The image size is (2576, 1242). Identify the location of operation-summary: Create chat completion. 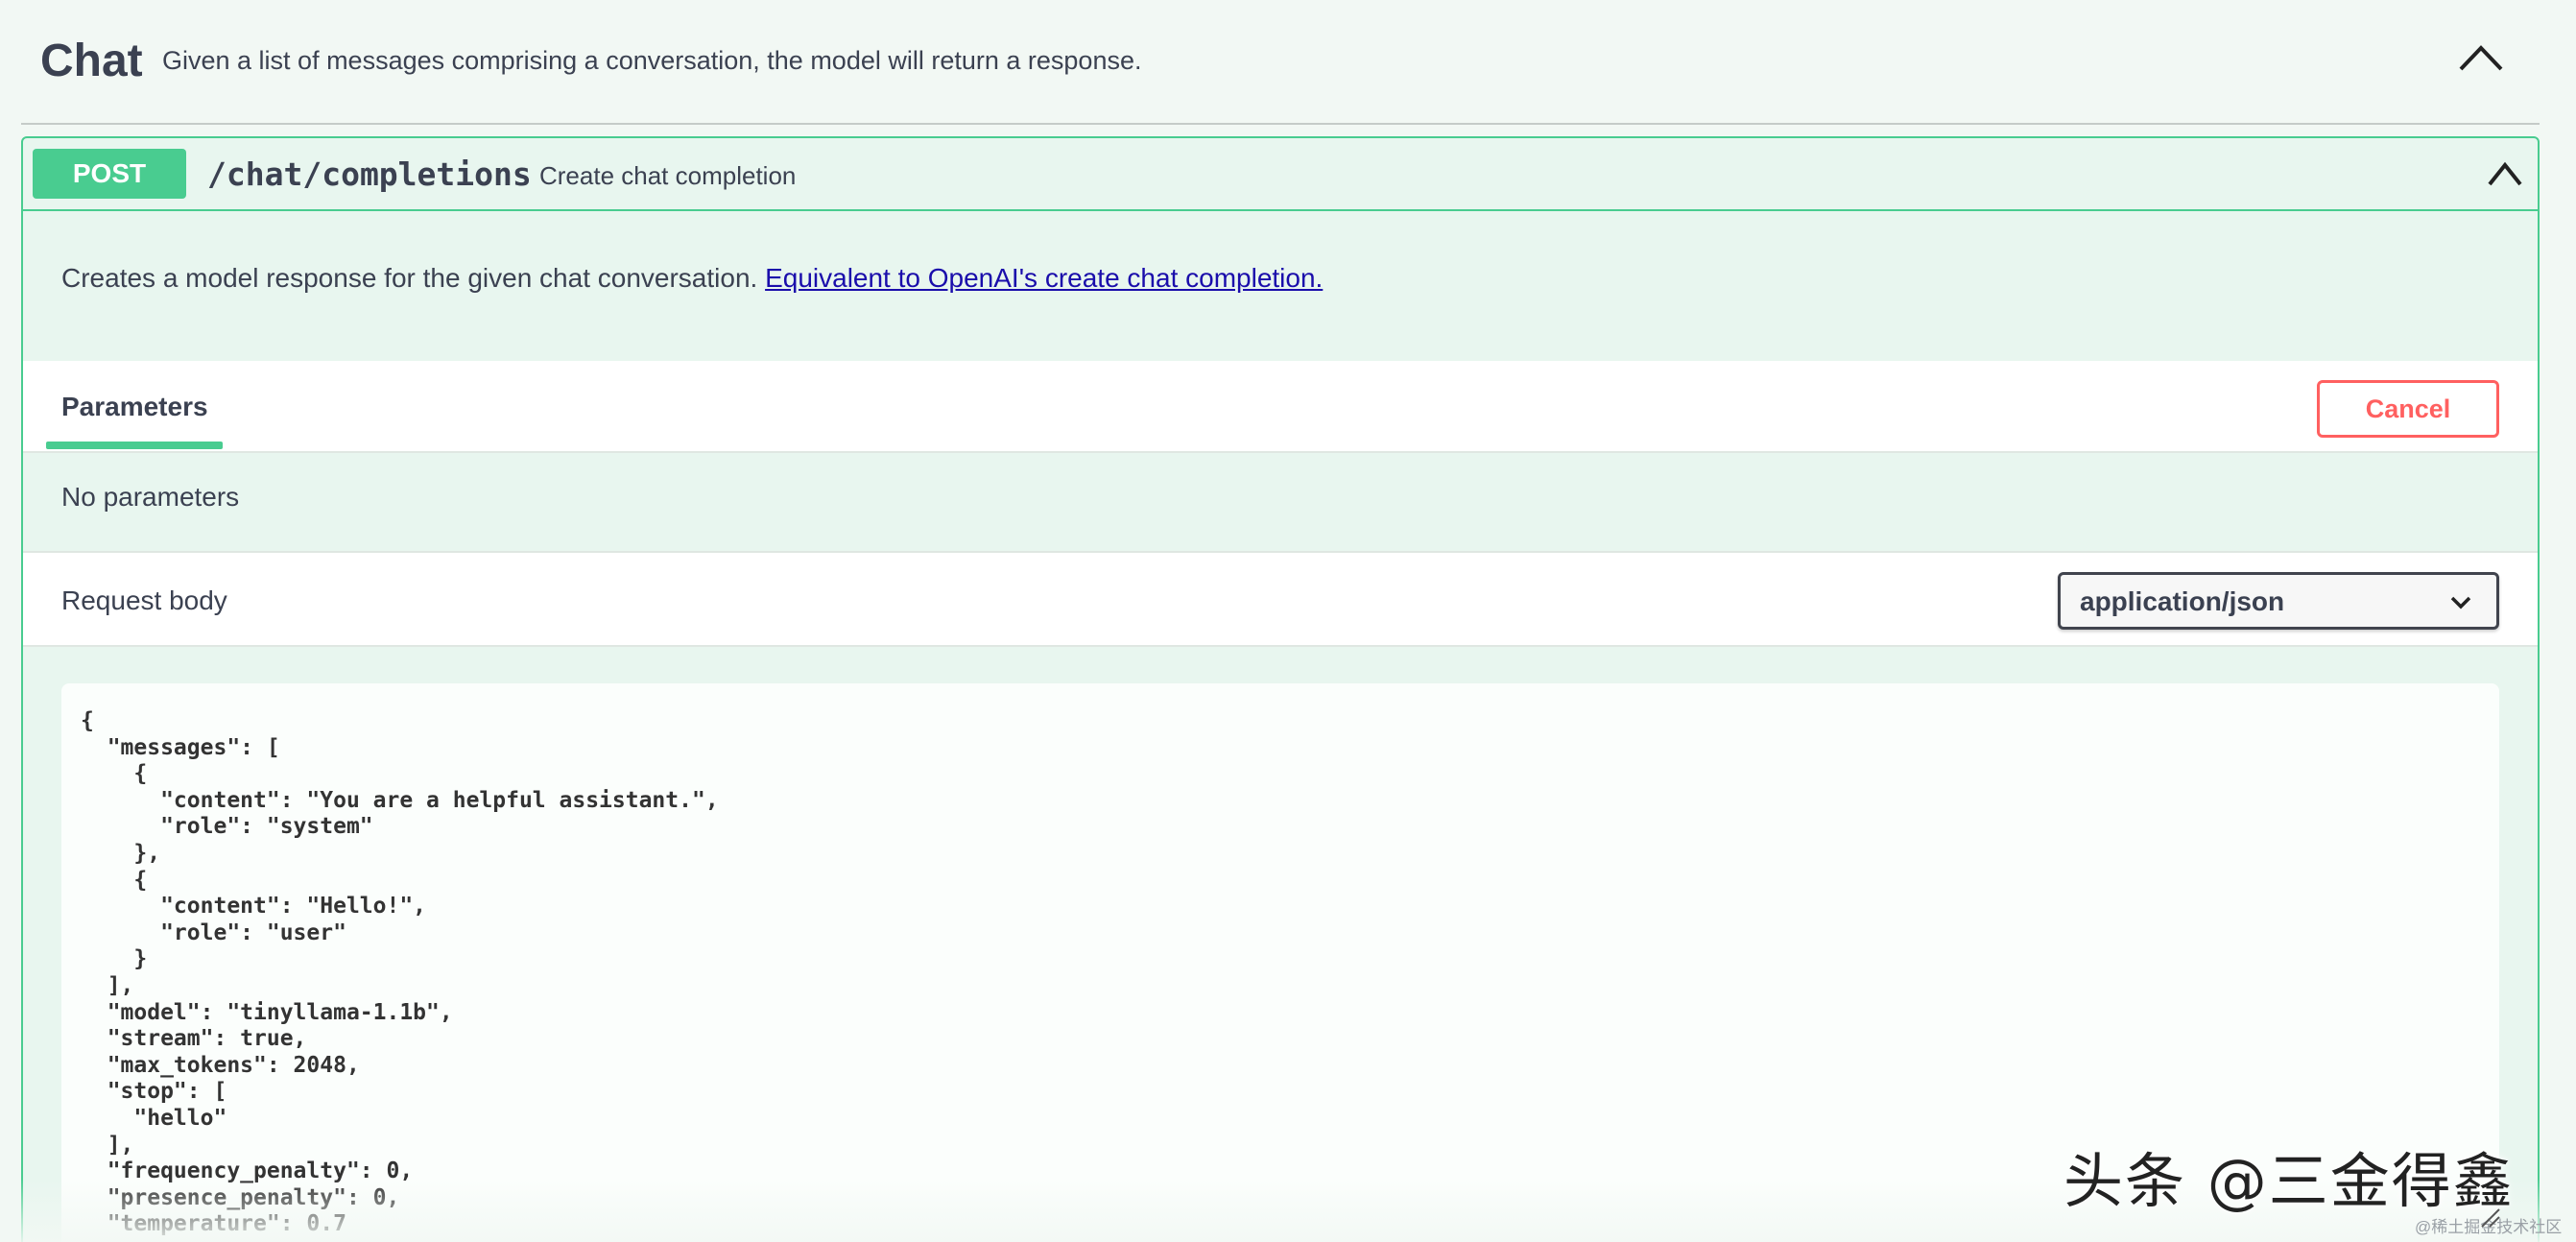
(668, 175).